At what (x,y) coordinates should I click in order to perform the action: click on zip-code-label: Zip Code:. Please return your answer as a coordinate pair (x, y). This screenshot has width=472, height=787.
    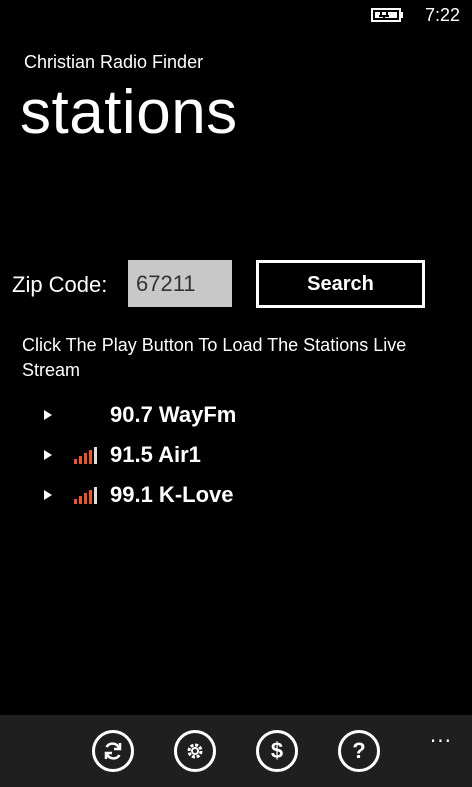
    Looking at the image, I should click on (60, 284).